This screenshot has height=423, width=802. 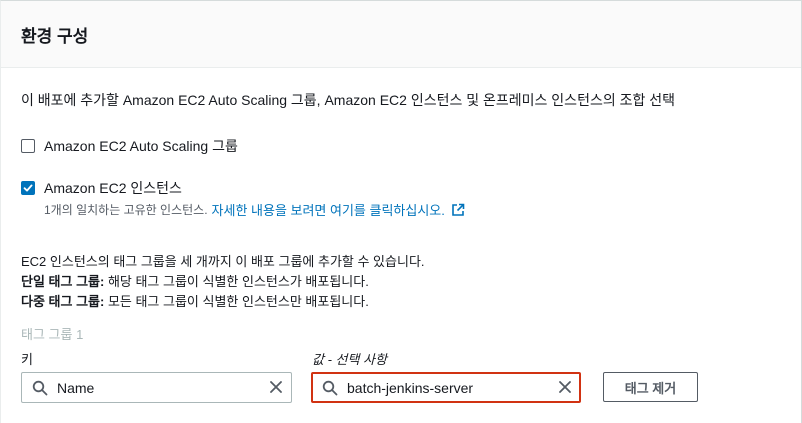 I want to click on single-tag-label: 단일 태그 그룹:, so click(x=63, y=281).